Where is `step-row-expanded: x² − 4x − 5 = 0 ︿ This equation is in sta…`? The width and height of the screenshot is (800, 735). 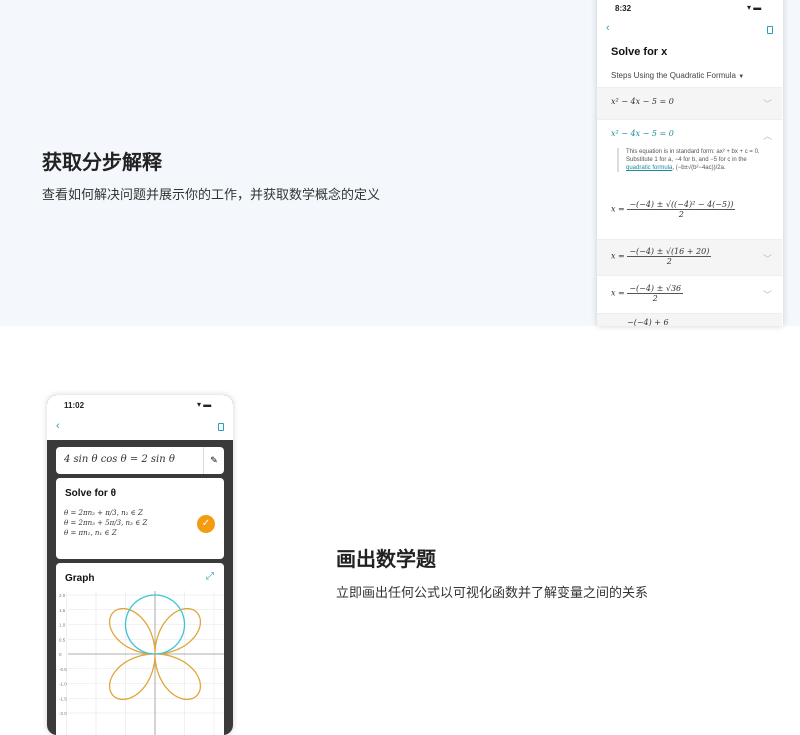 step-row-expanded: x² − 4x − 5 = 0 ︿ This equation is in sta… is located at coordinates (689, 179).